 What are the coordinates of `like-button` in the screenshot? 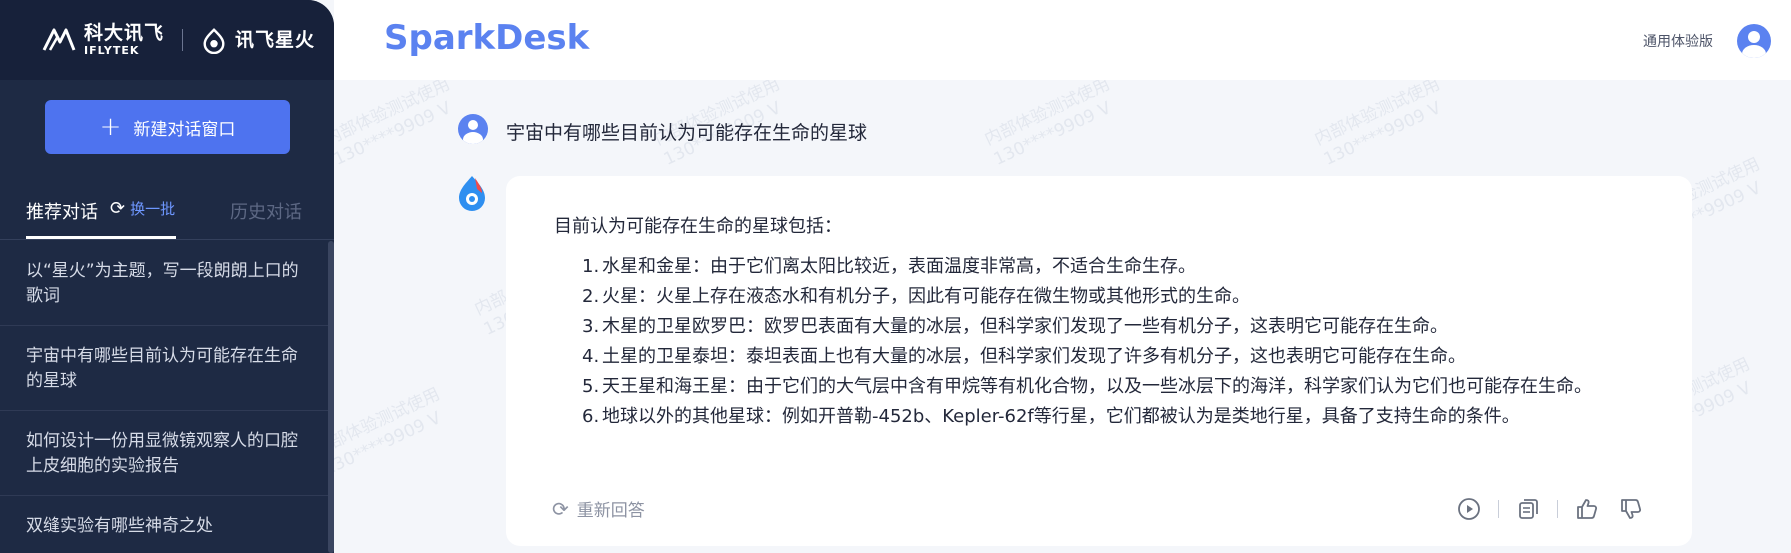 It's located at (1587, 509).